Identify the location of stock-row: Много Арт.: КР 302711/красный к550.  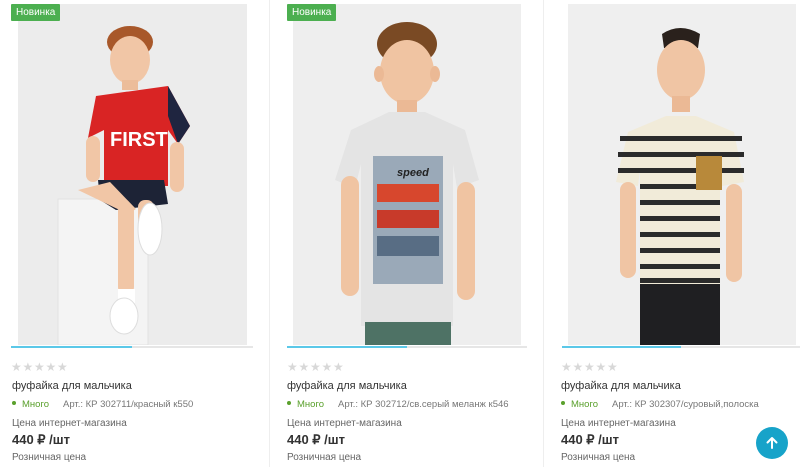
(102, 405).